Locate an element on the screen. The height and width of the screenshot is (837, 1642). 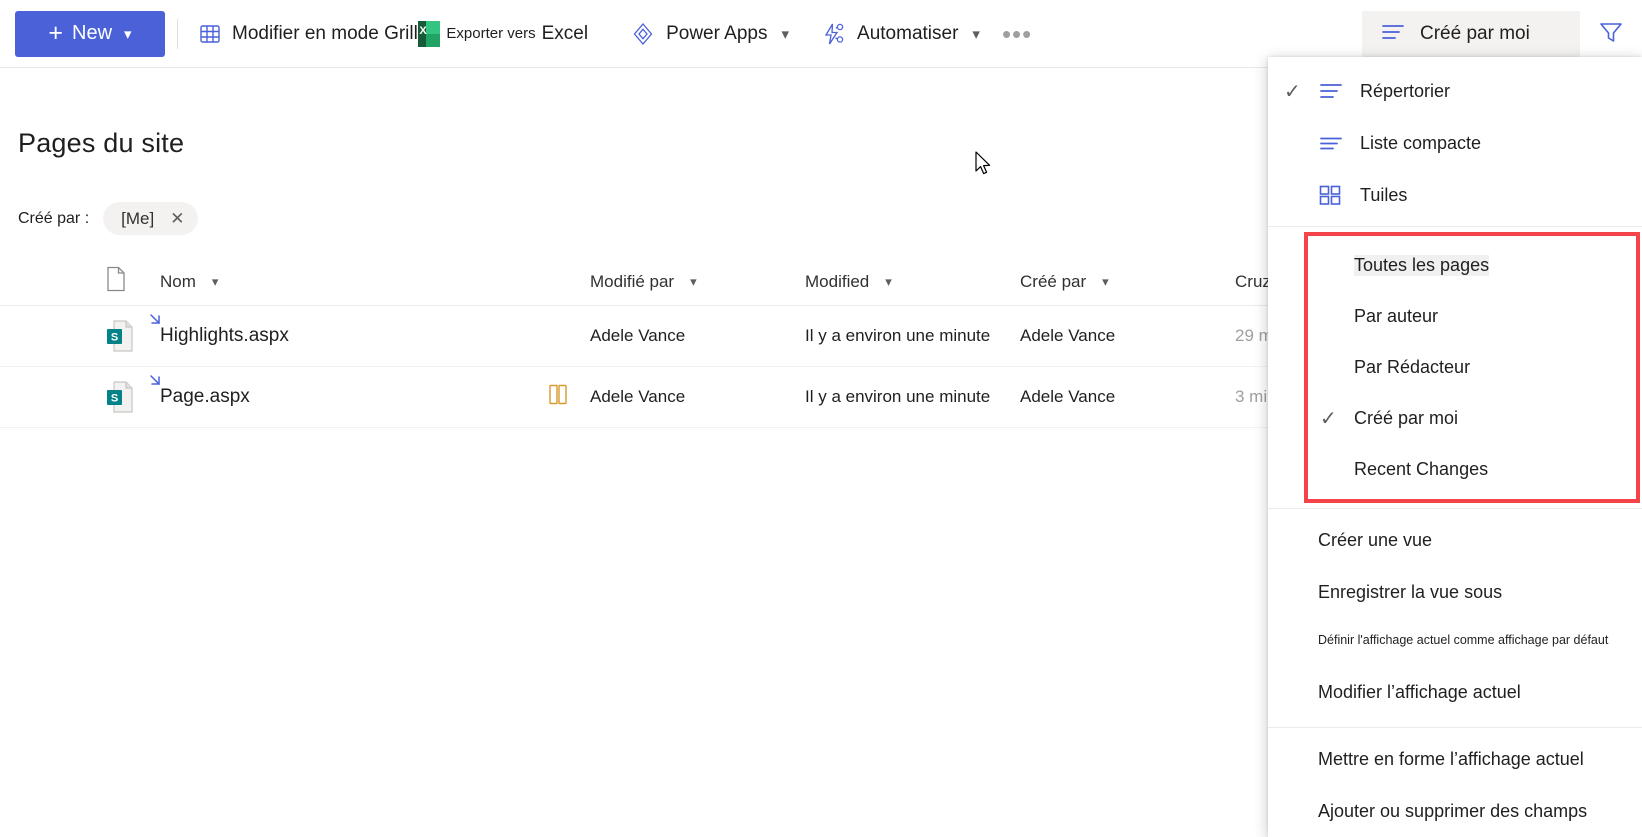
mouse-pointer-icon is located at coordinates (983, 164).